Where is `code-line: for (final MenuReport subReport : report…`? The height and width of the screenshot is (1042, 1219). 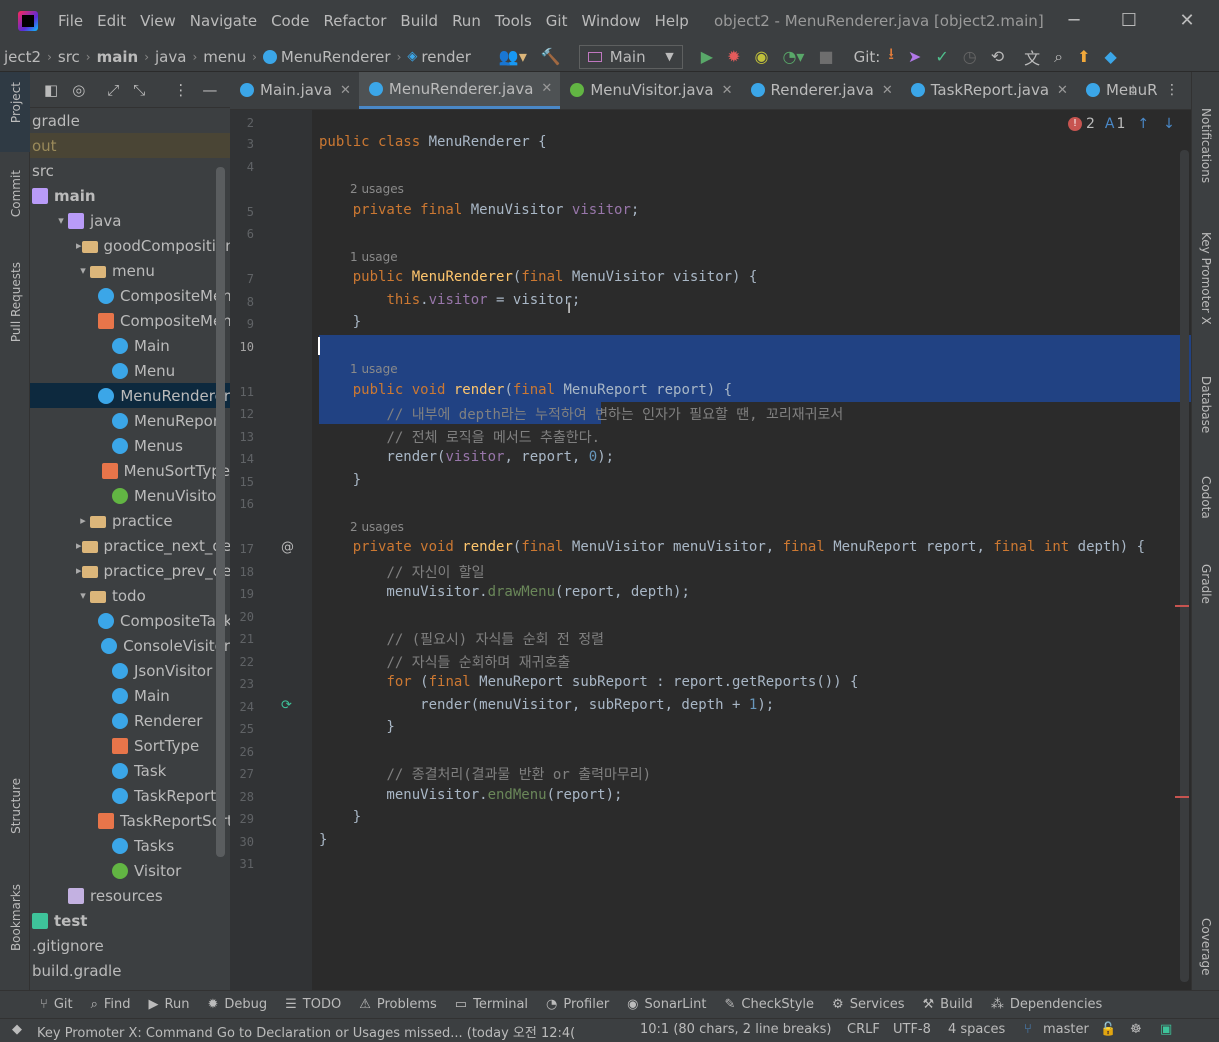
code-line: for (final MenuReport subReport : report… is located at coordinates (588, 682).